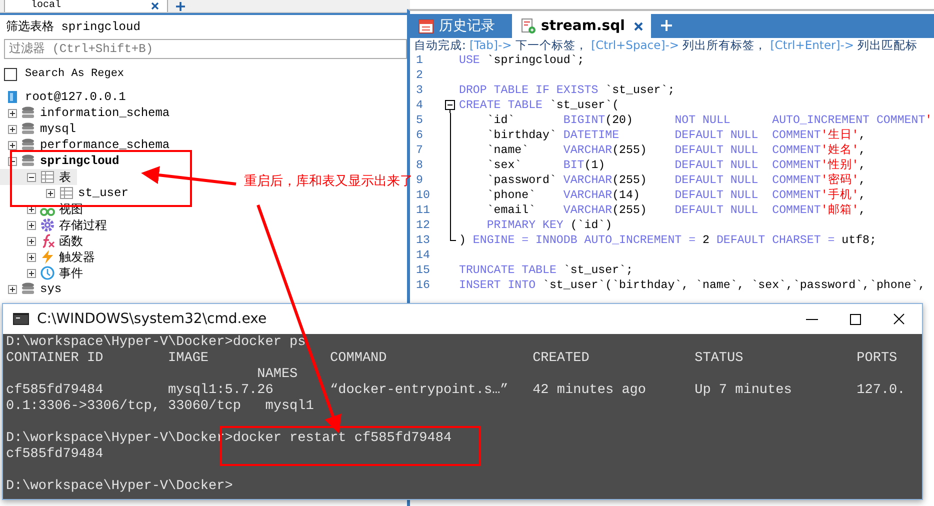 This screenshot has width=934, height=506. Describe the element at coordinates (567, 90) in the screenshot. I see `code-line: DROP TABLE IF EXISTS `st_user`;` at that location.